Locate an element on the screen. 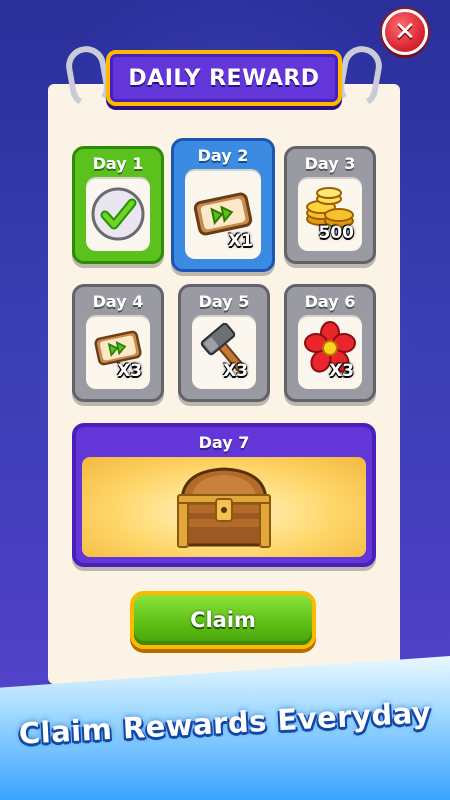 Image resolution: width=450 pixels, height=800 pixels. day-label: Day 2 is located at coordinates (223, 155).